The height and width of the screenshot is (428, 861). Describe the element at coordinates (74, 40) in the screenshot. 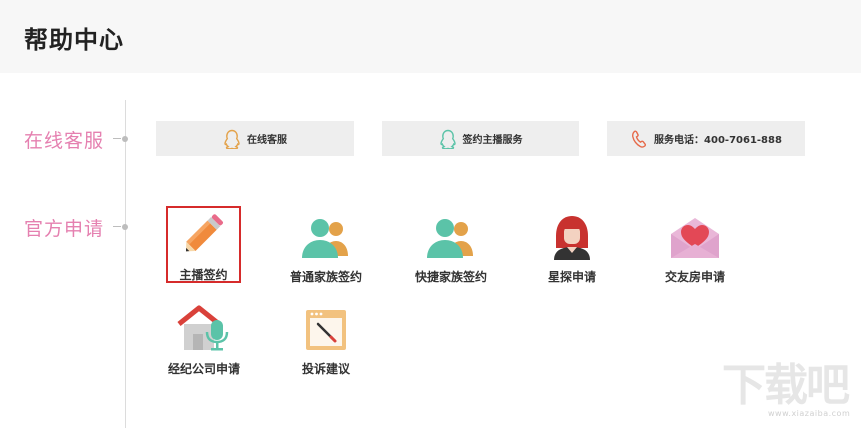

I see `page-title: 帮助中心` at that location.